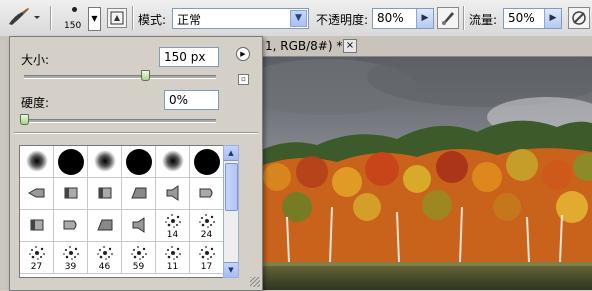 This screenshot has height=291, width=592. I want to click on document-tab-title: 1, RGB/8#) *, so click(303, 46).